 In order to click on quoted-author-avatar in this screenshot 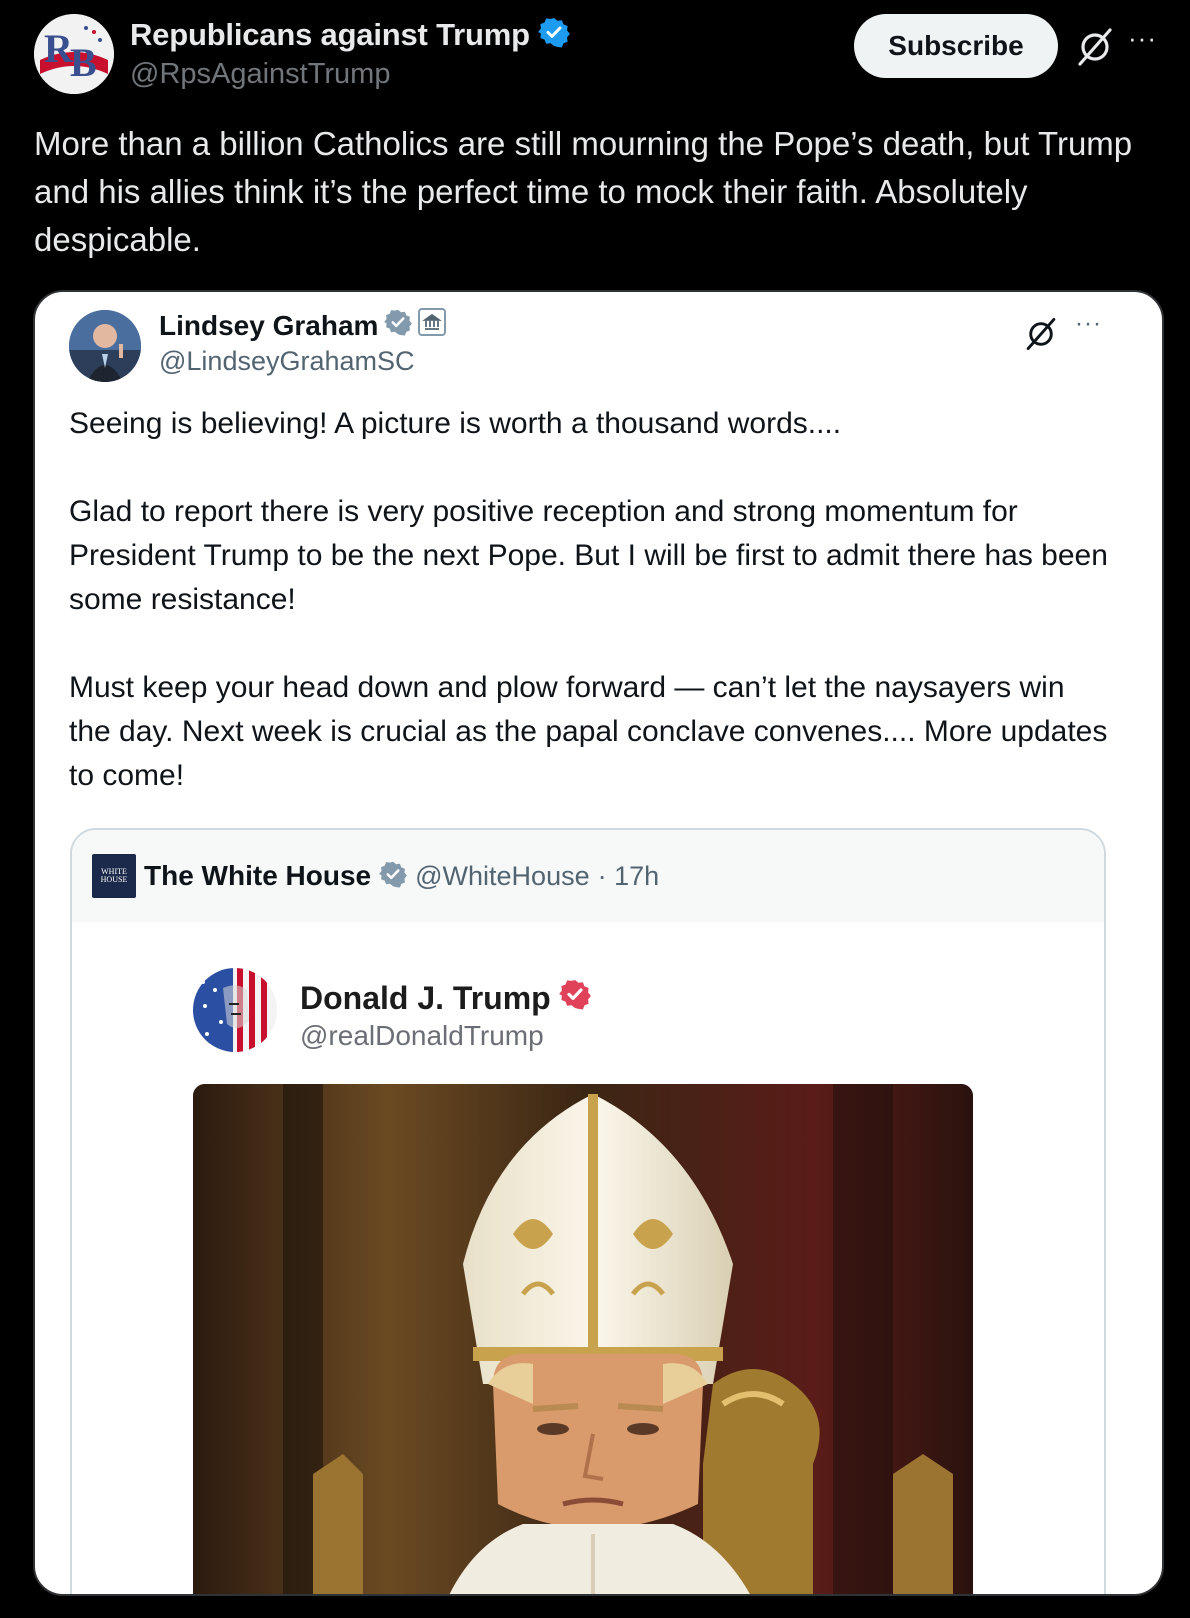, I will do `click(105, 346)`.